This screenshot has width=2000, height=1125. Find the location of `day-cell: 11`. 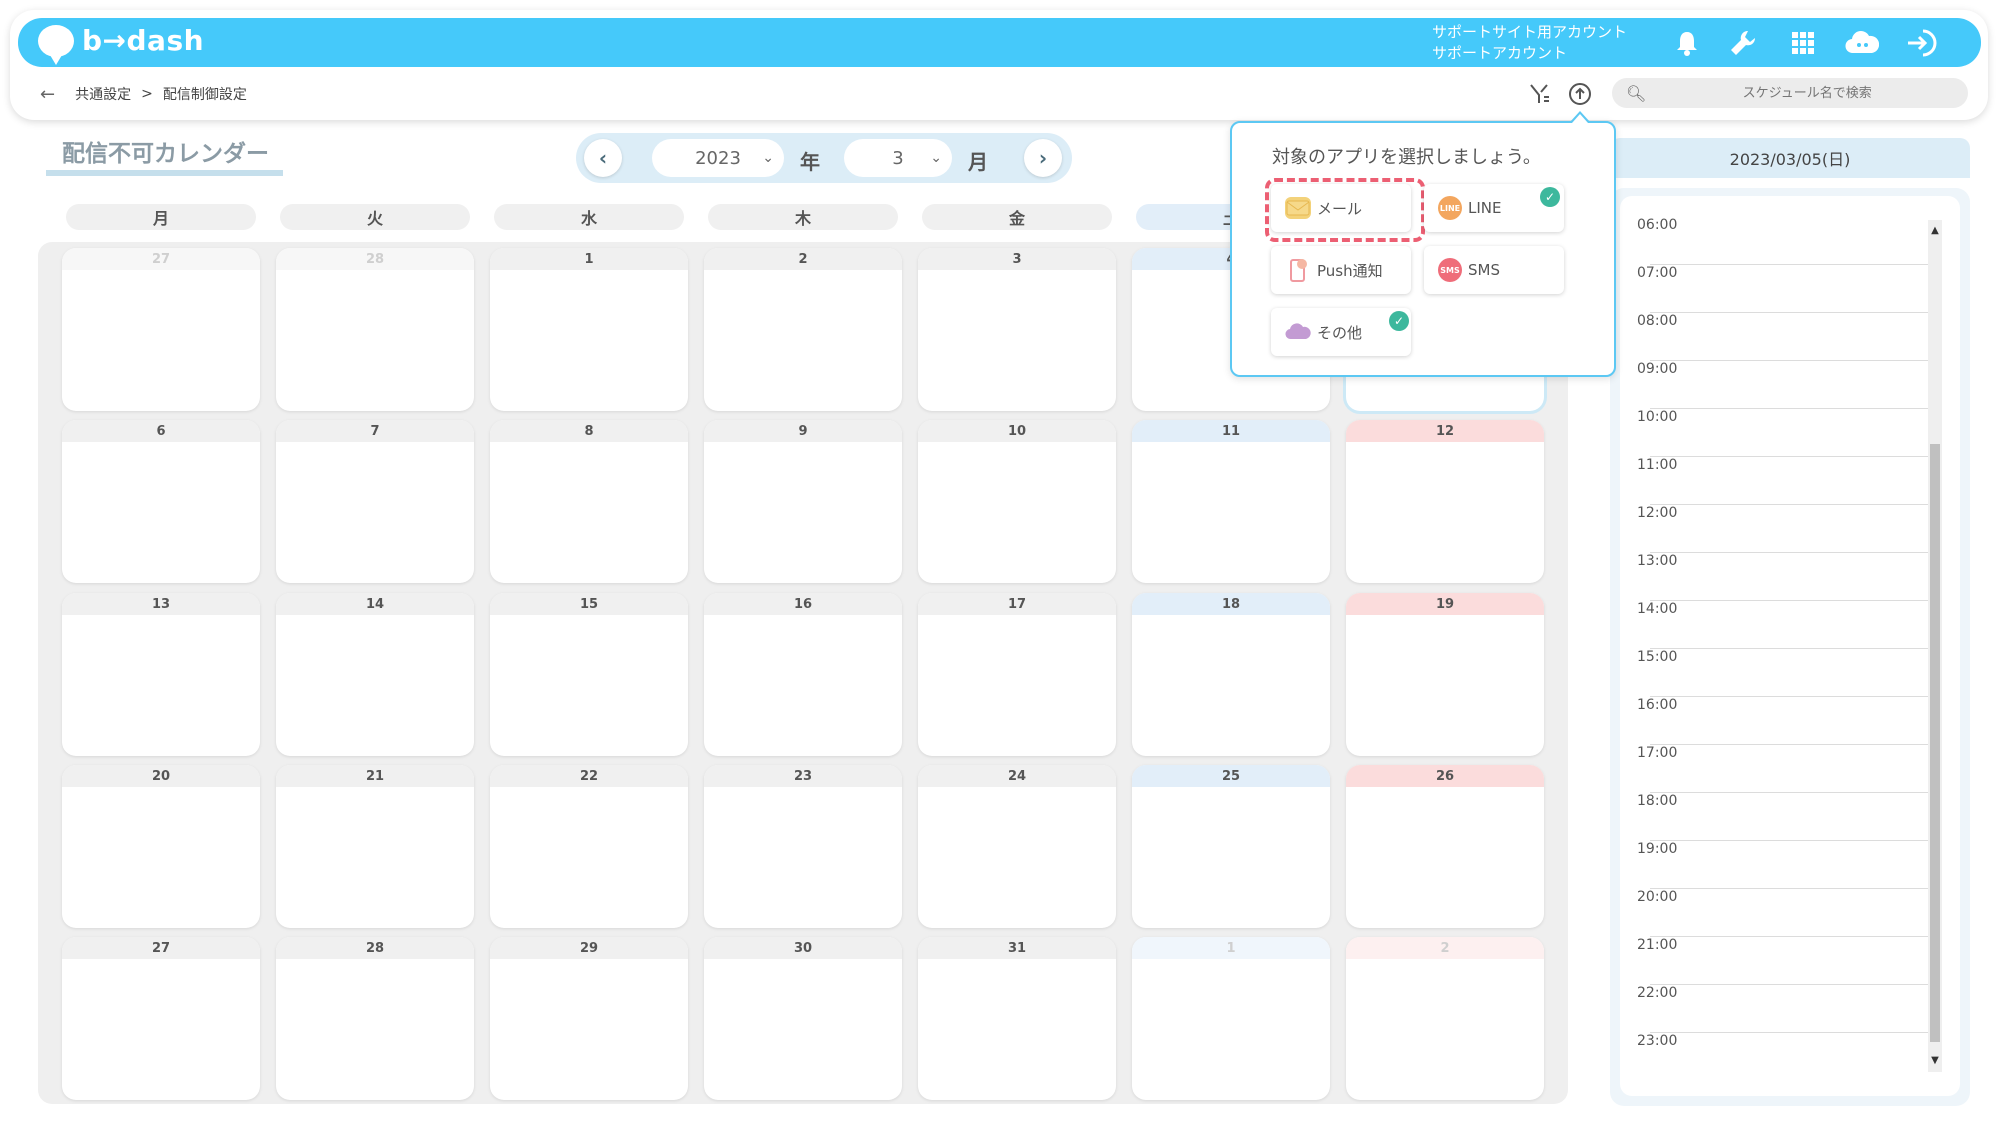

day-cell: 11 is located at coordinates (1231, 501).